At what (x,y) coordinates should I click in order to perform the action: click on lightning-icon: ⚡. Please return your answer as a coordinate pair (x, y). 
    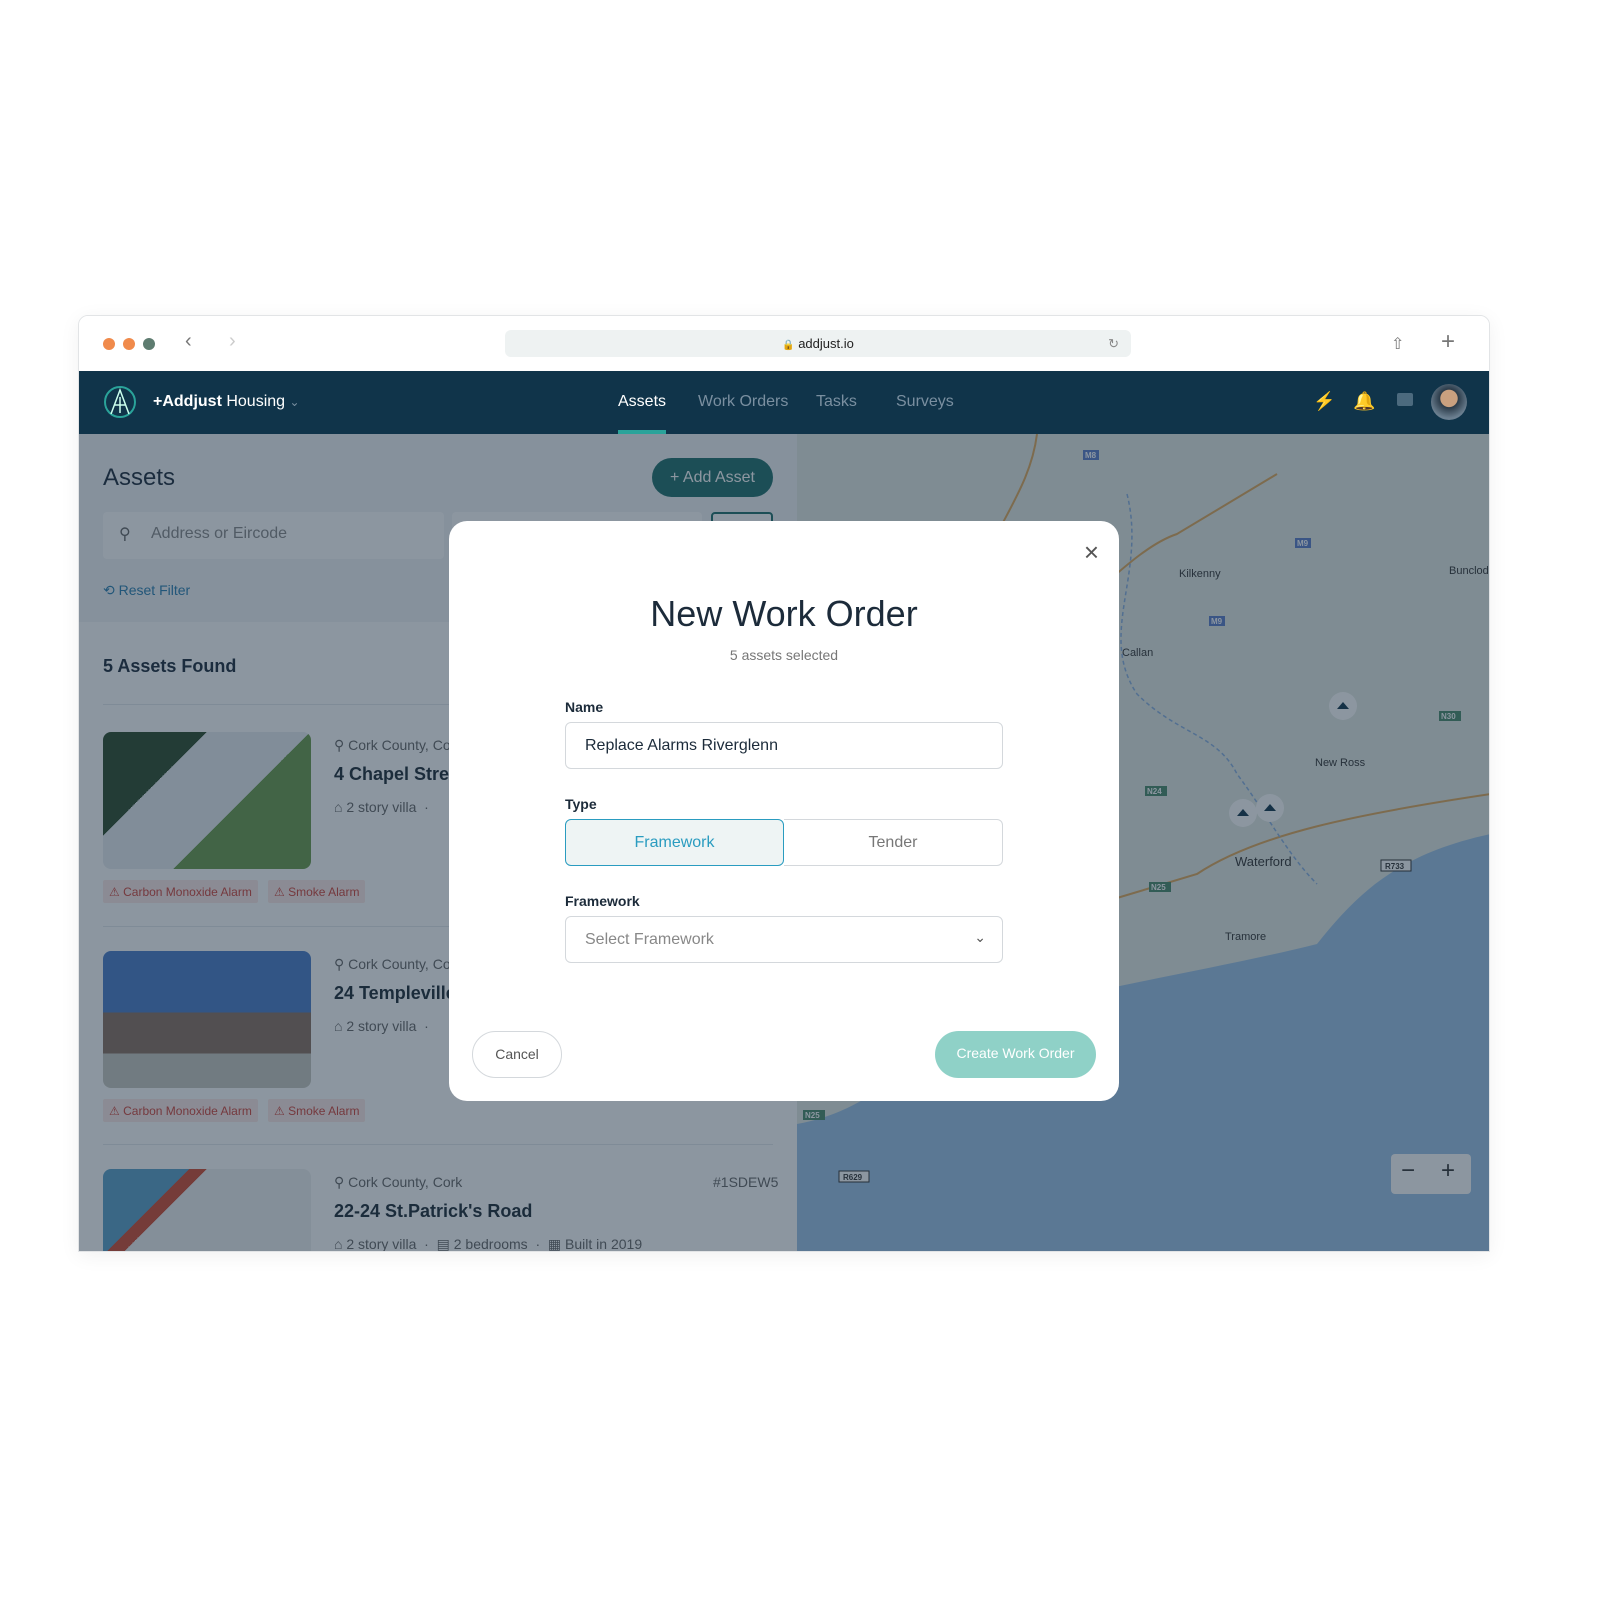
    Looking at the image, I should click on (1324, 401).